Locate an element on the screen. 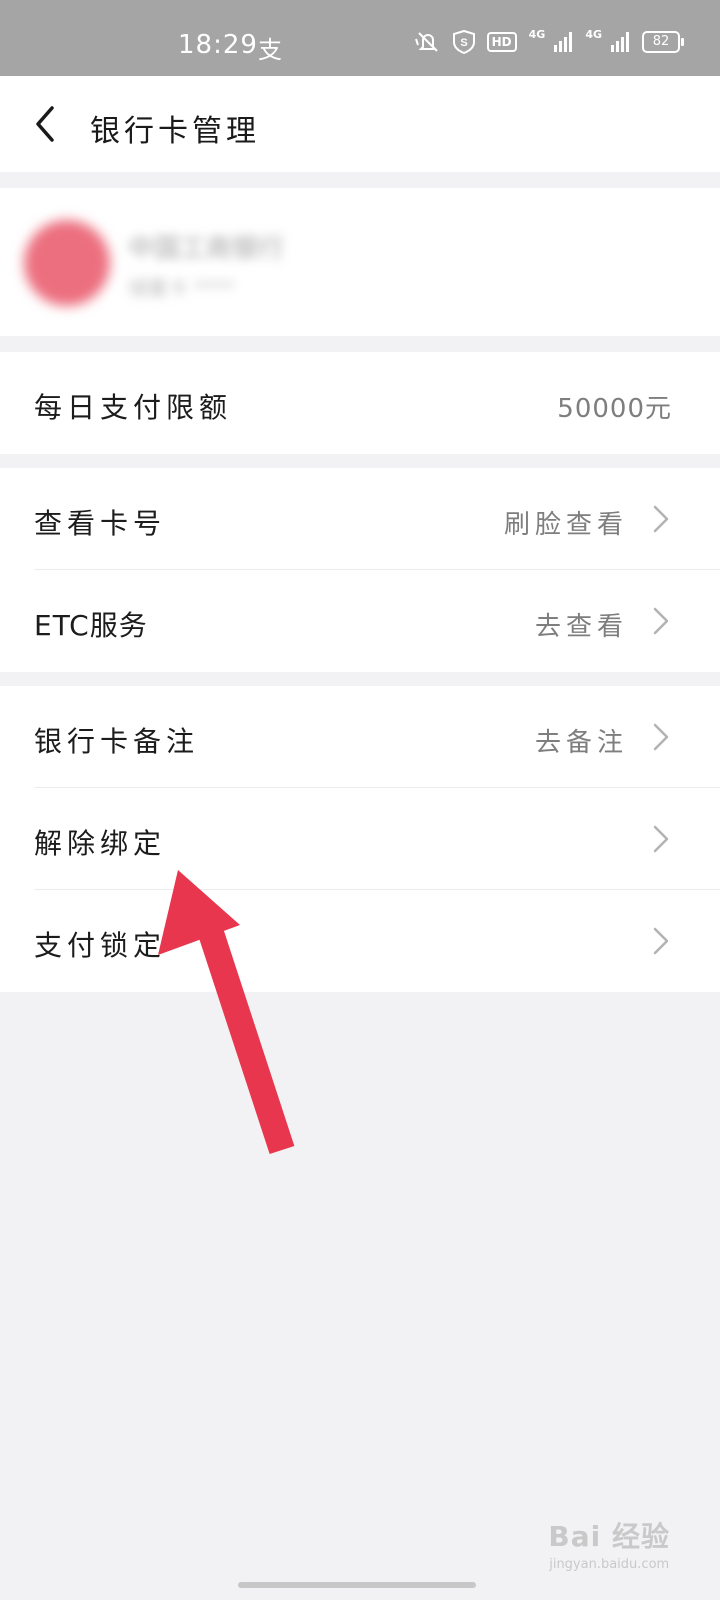 This screenshot has height=1600, width=720. svg-text: S is located at coordinates (463, 43).